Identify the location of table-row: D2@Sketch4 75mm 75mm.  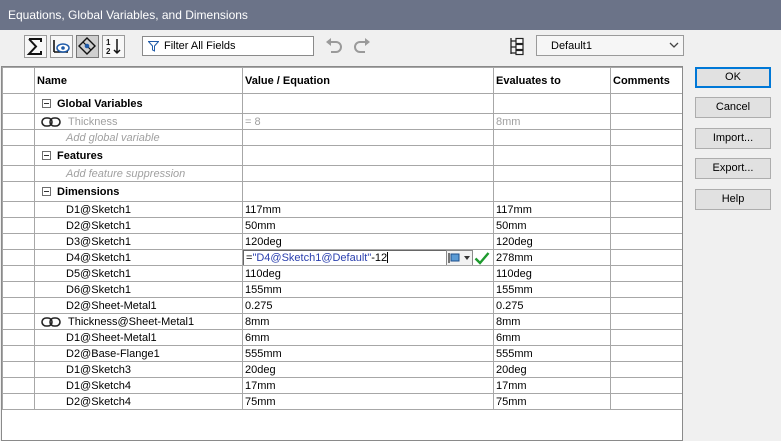
(342, 401).